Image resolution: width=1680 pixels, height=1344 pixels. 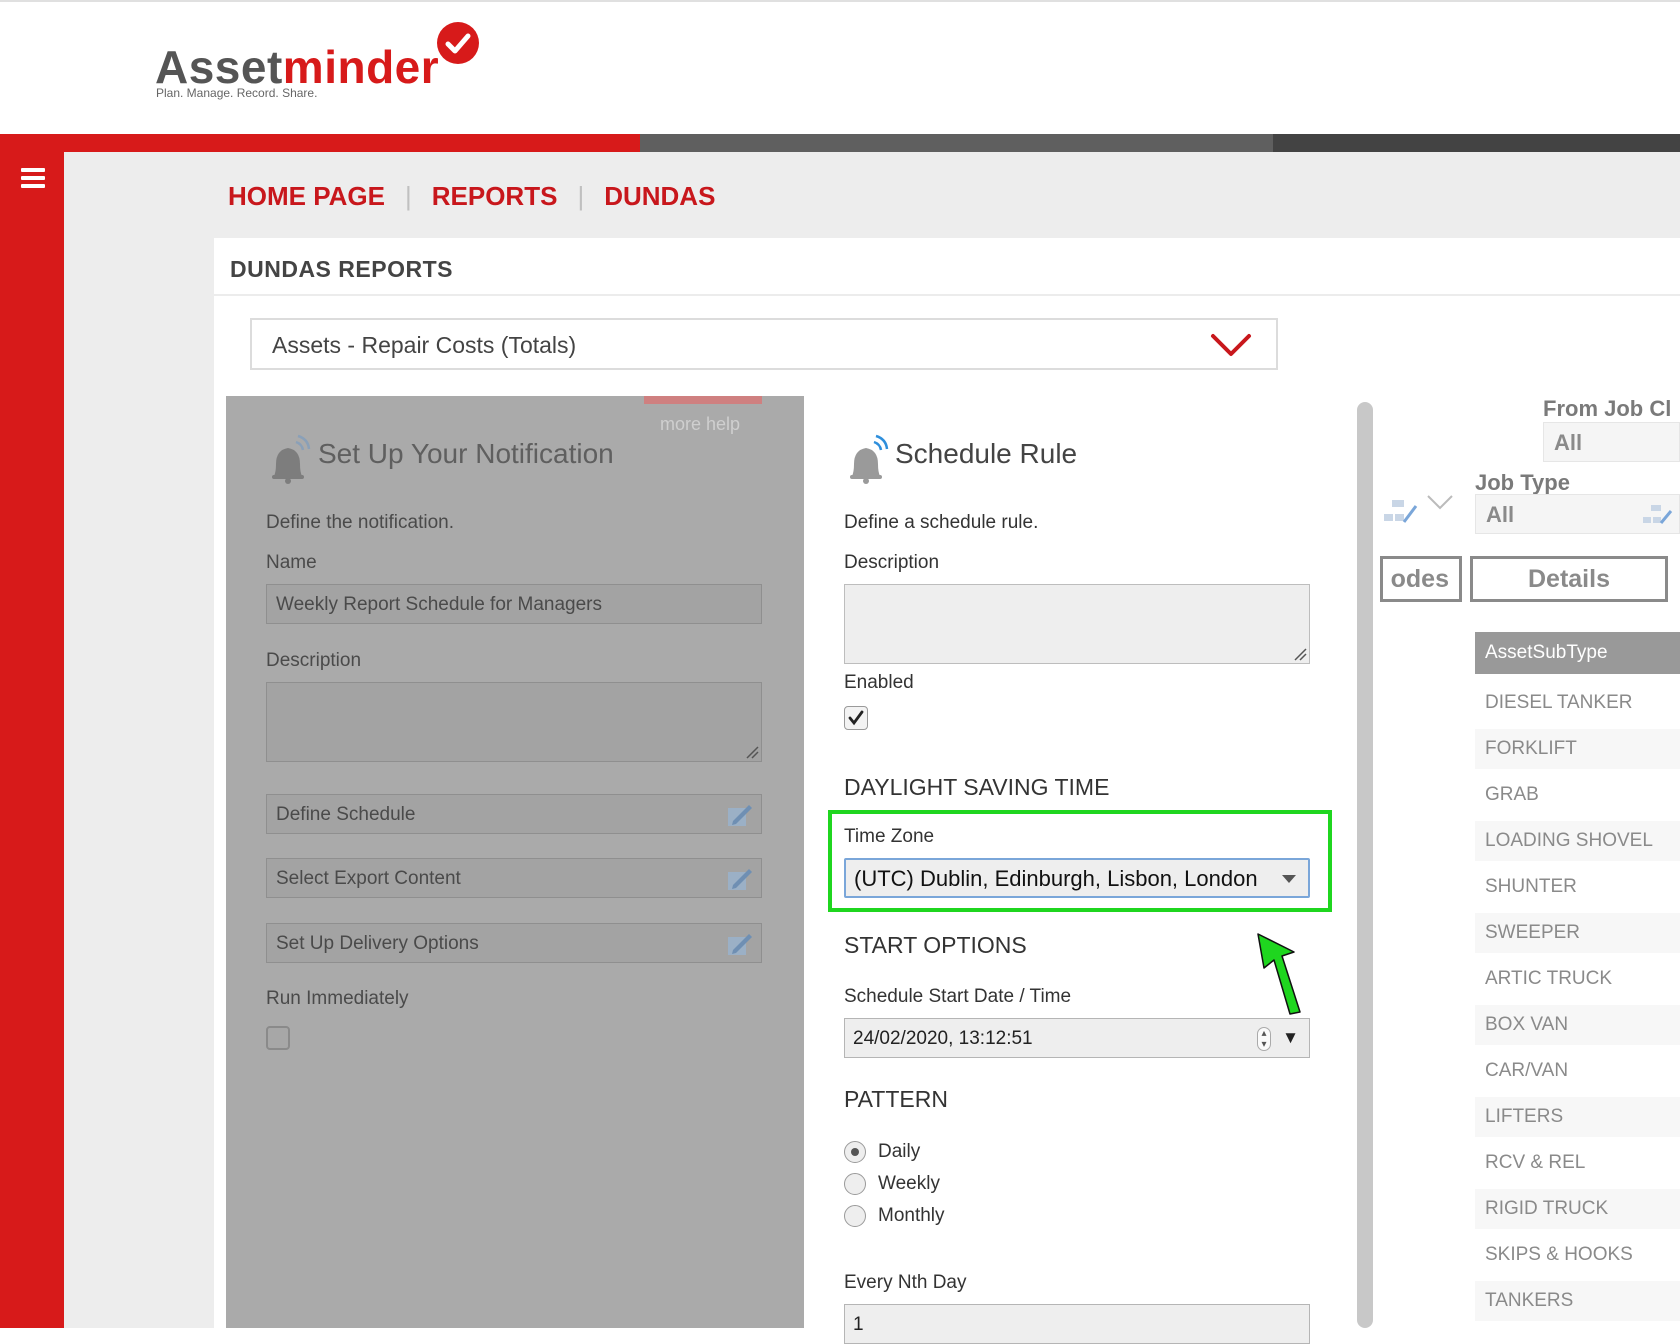 What do you see at coordinates (514, 878) in the screenshot?
I see `select-export-content-field: Select Export Content` at bounding box center [514, 878].